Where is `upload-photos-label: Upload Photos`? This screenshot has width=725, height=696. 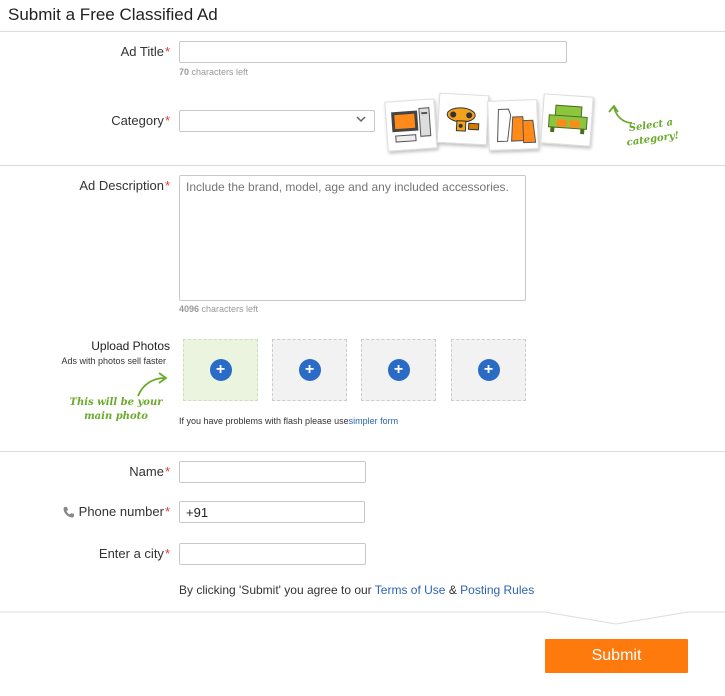 upload-photos-label: Upload Photos is located at coordinates (130, 346).